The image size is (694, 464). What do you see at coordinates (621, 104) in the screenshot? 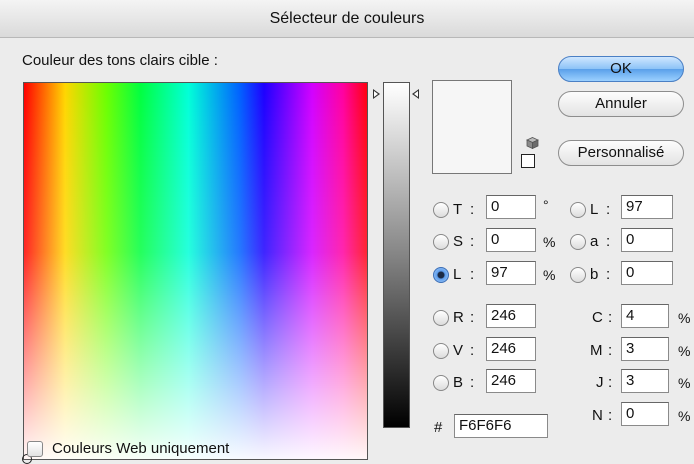
I see `cancel-button: Annuler` at bounding box center [621, 104].